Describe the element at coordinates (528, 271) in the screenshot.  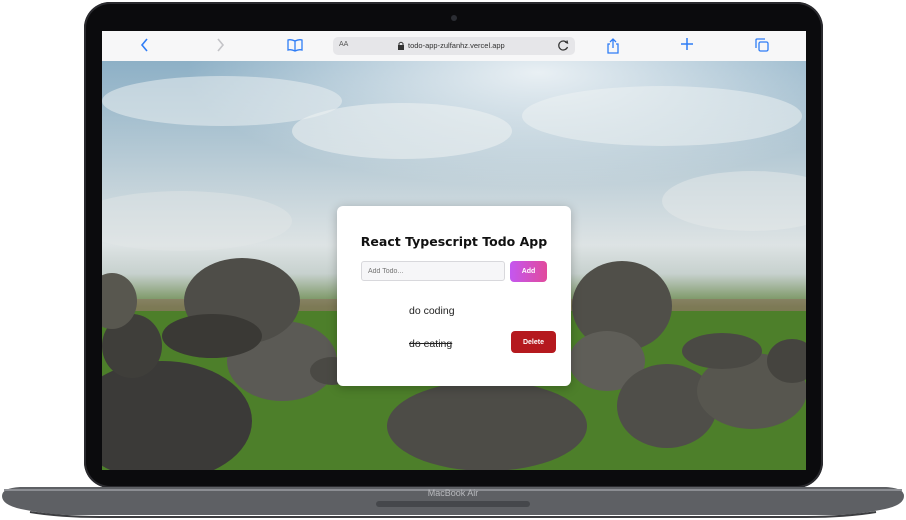
I see `add-button: Add` at that location.